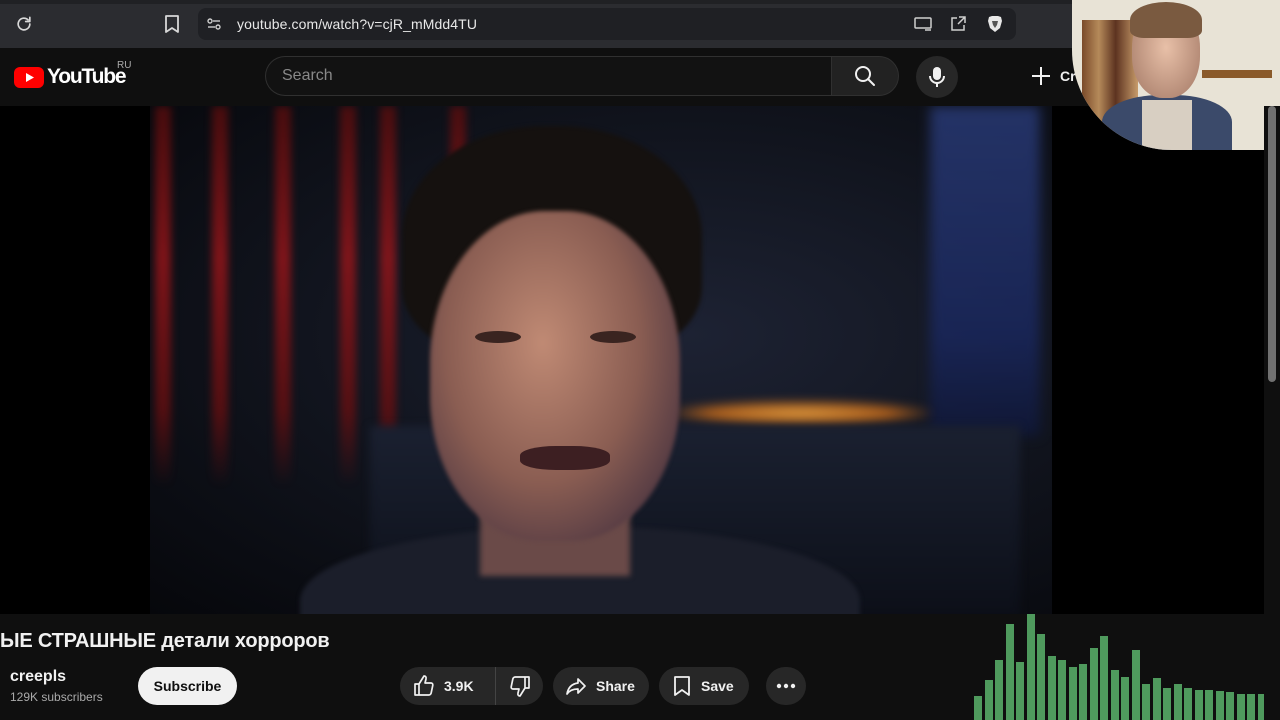 The image size is (1280, 720). I want to click on search-input: Search, so click(307, 76).